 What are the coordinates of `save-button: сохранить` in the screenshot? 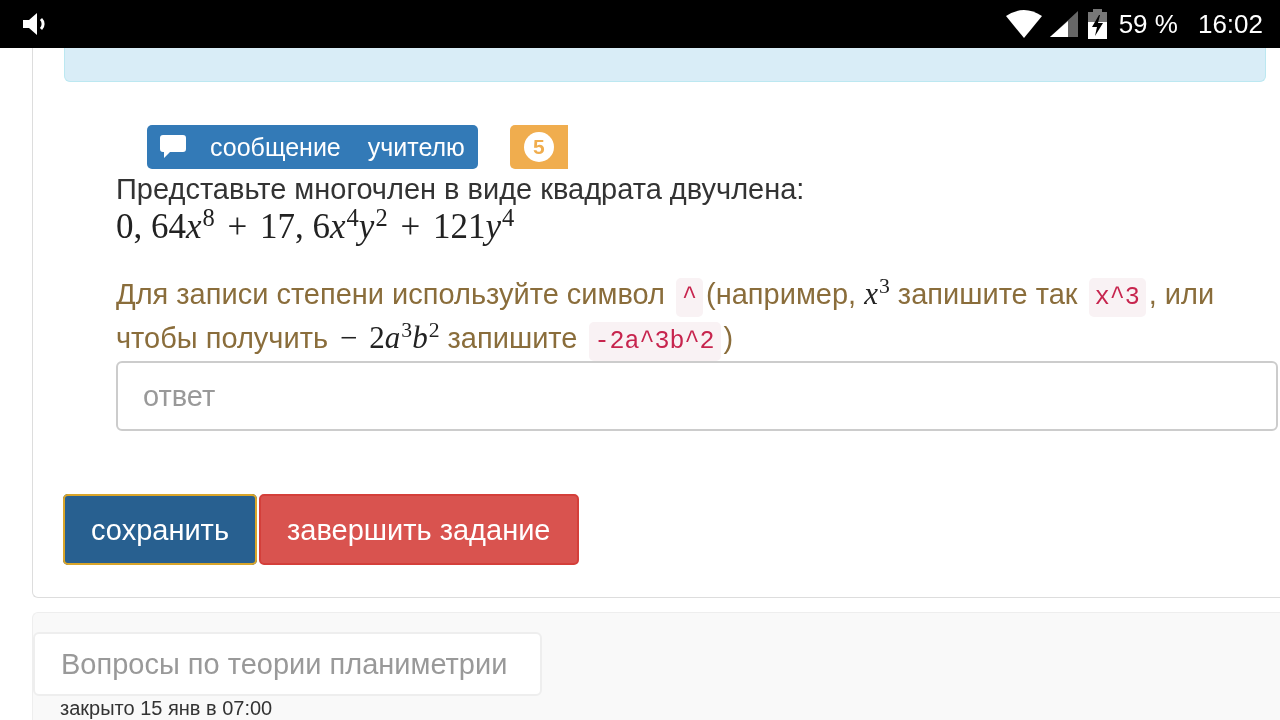 It's located at (160, 529).